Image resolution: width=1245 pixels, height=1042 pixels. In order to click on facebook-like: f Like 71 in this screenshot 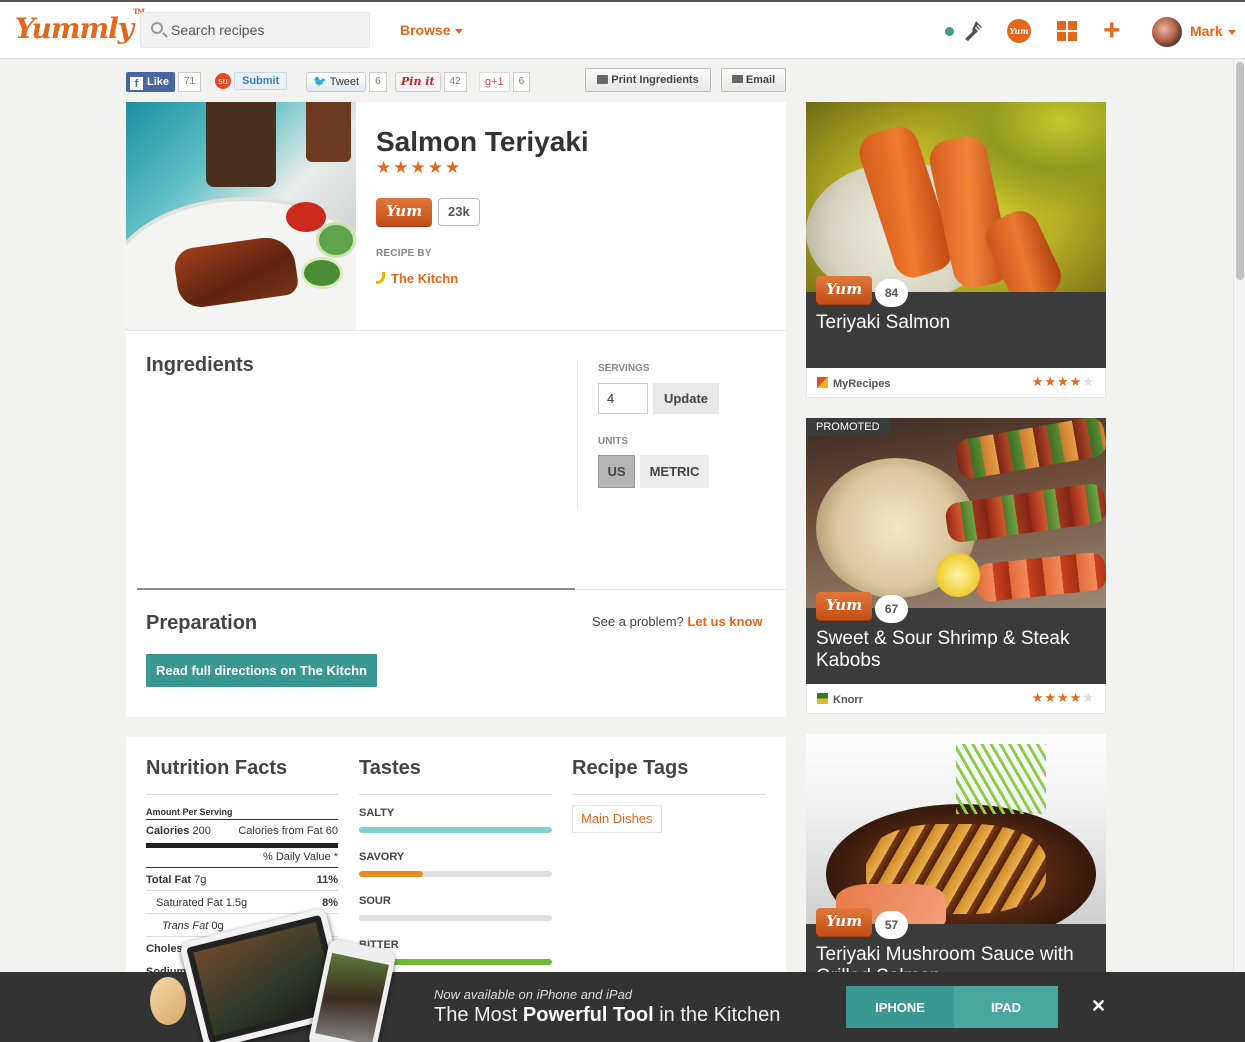, I will do `click(164, 83)`.